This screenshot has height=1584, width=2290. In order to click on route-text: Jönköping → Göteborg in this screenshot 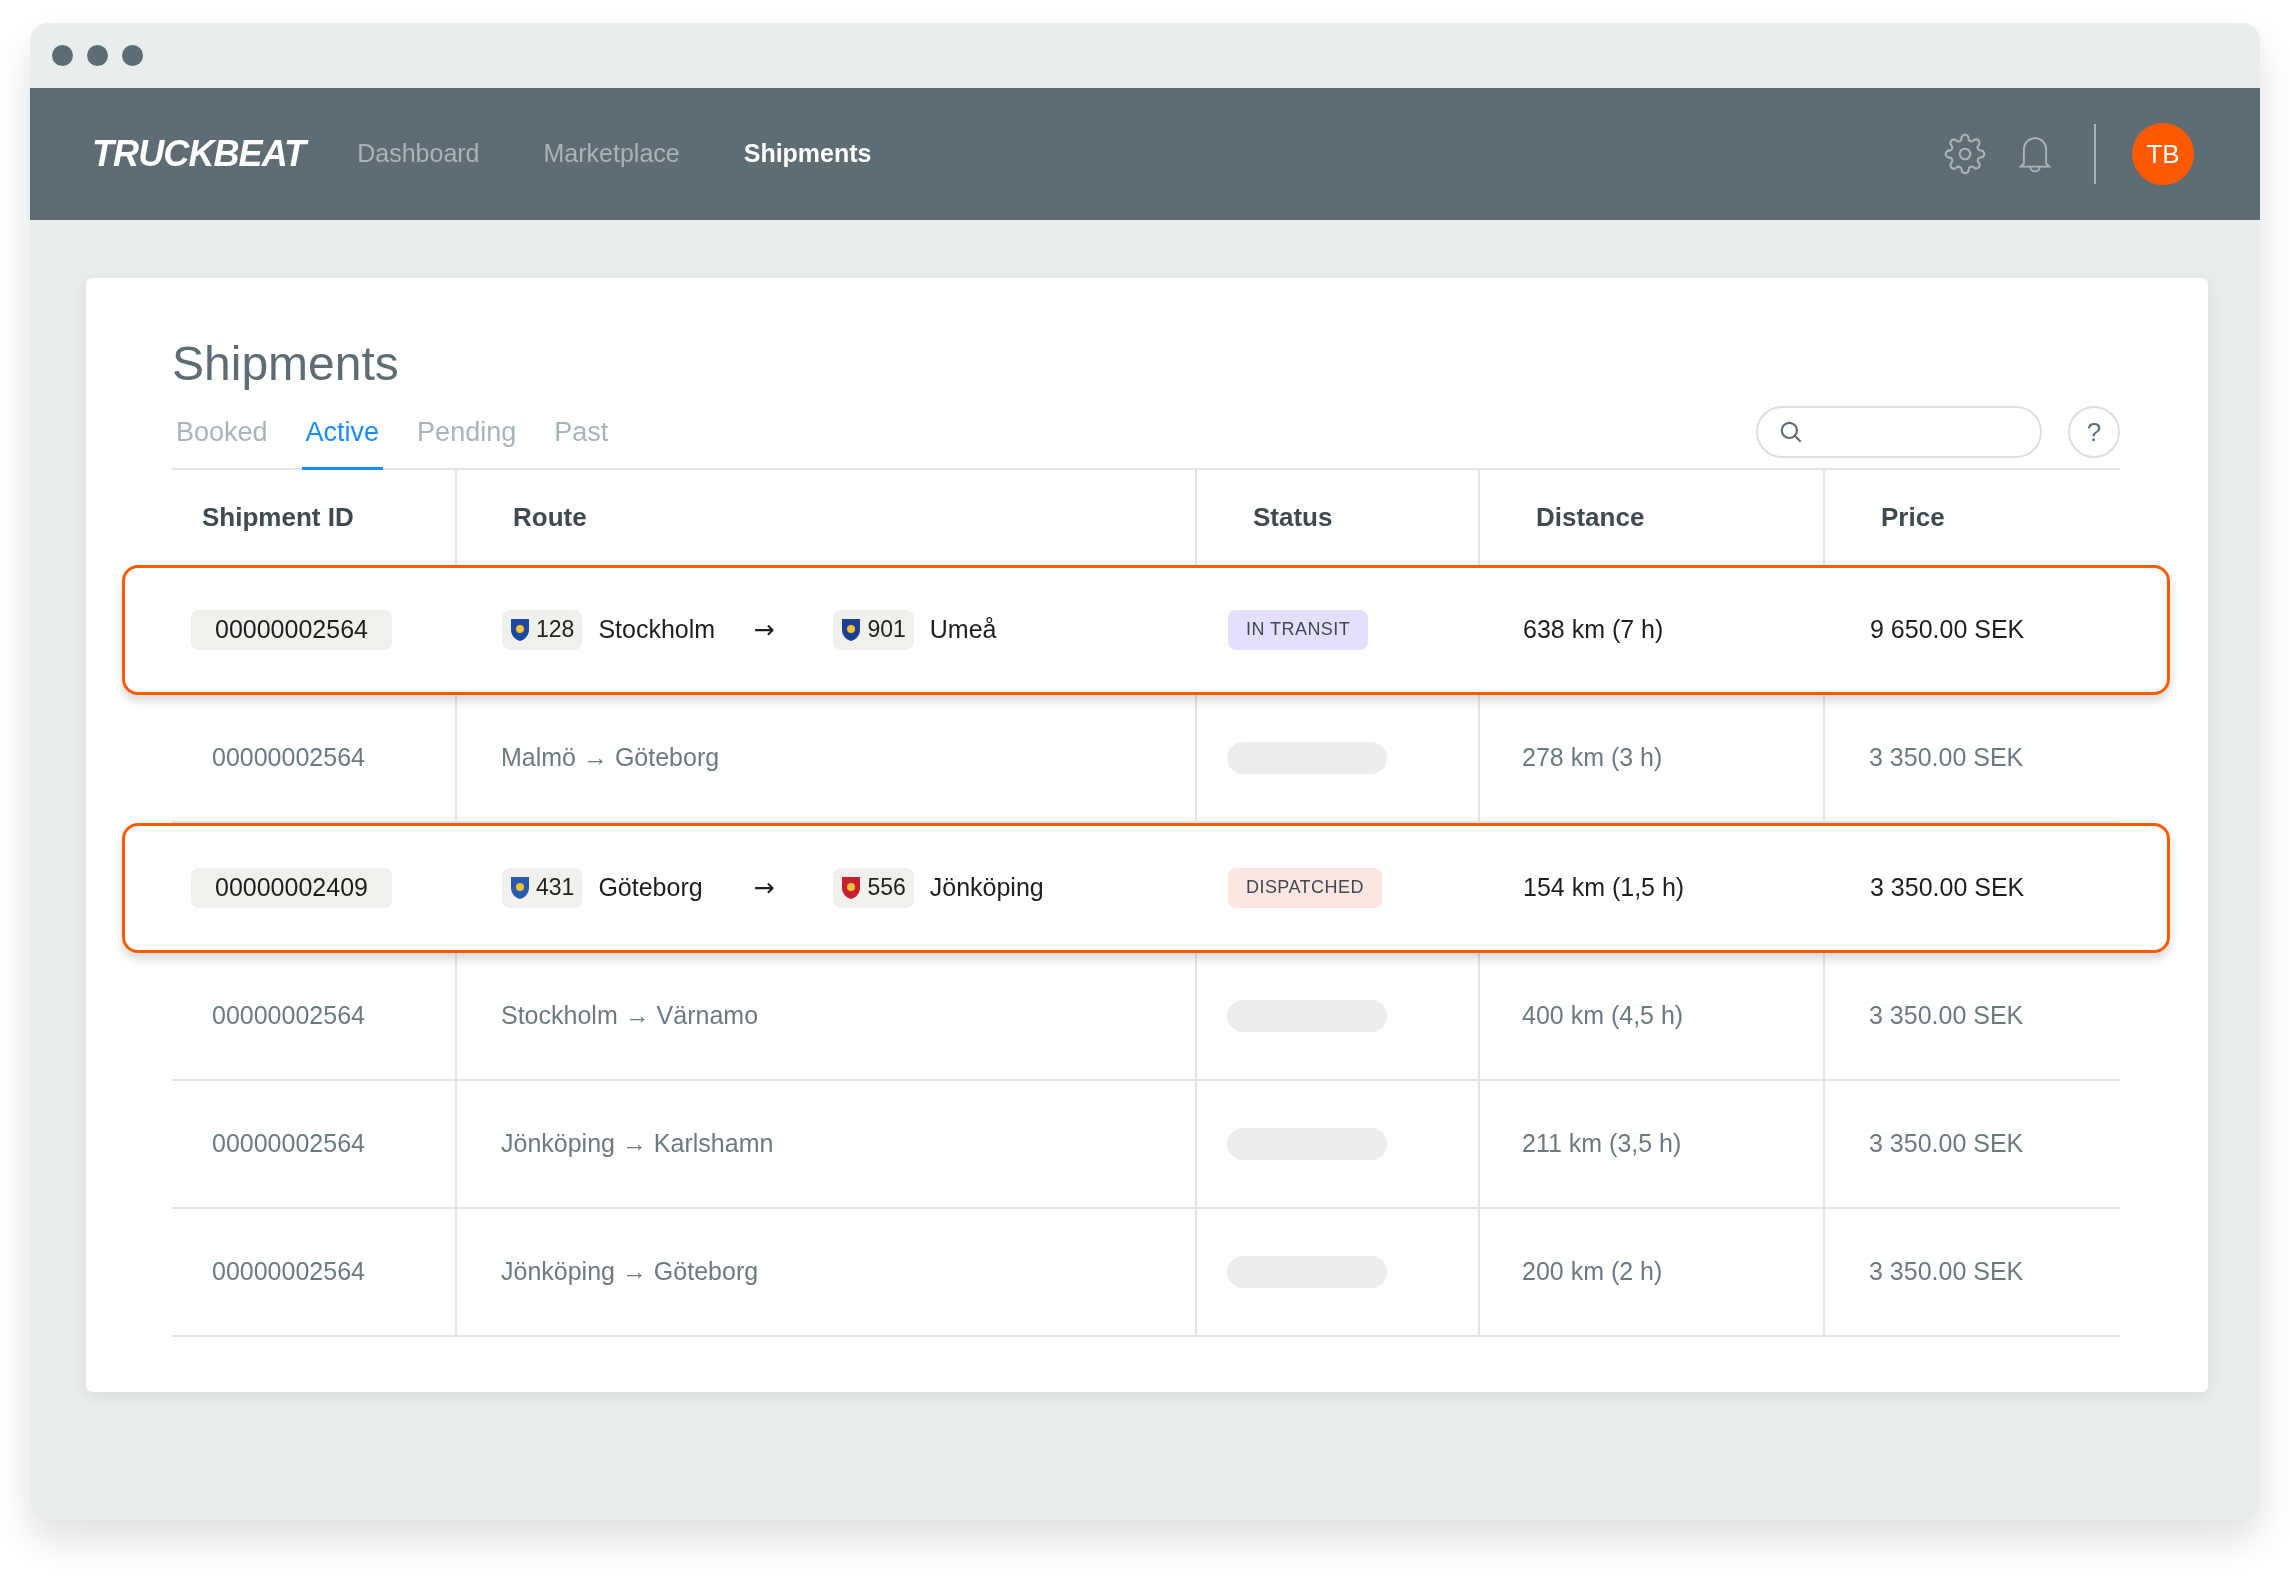, I will do `click(630, 1271)`.